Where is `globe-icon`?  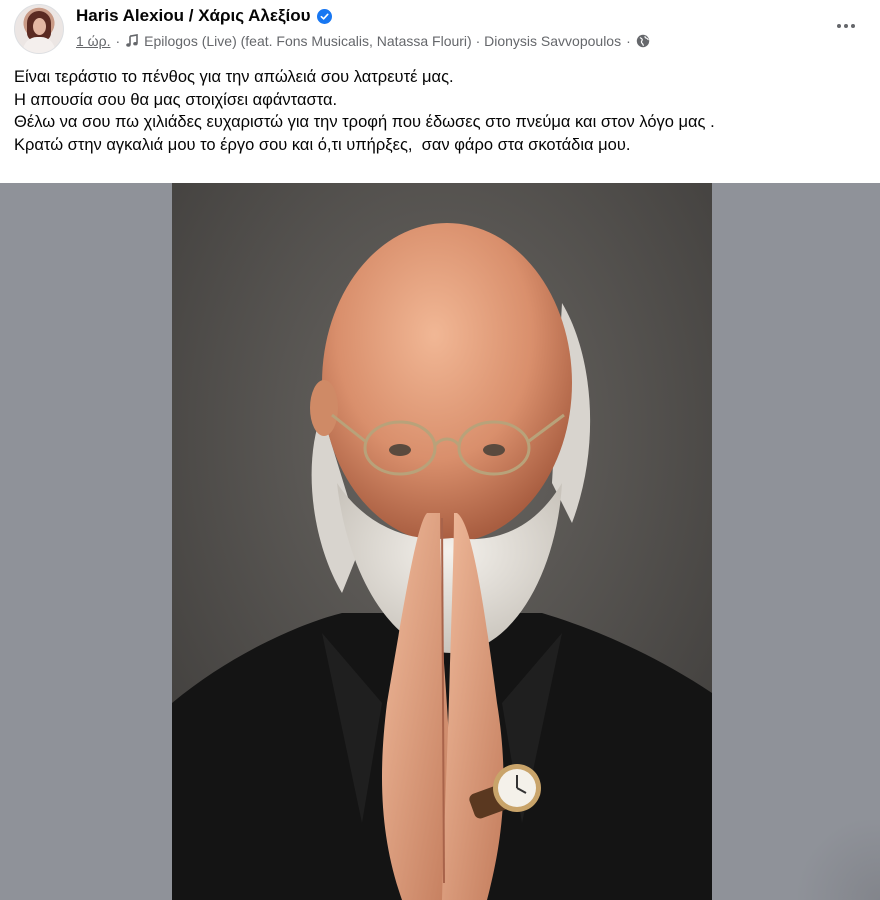 globe-icon is located at coordinates (643, 41).